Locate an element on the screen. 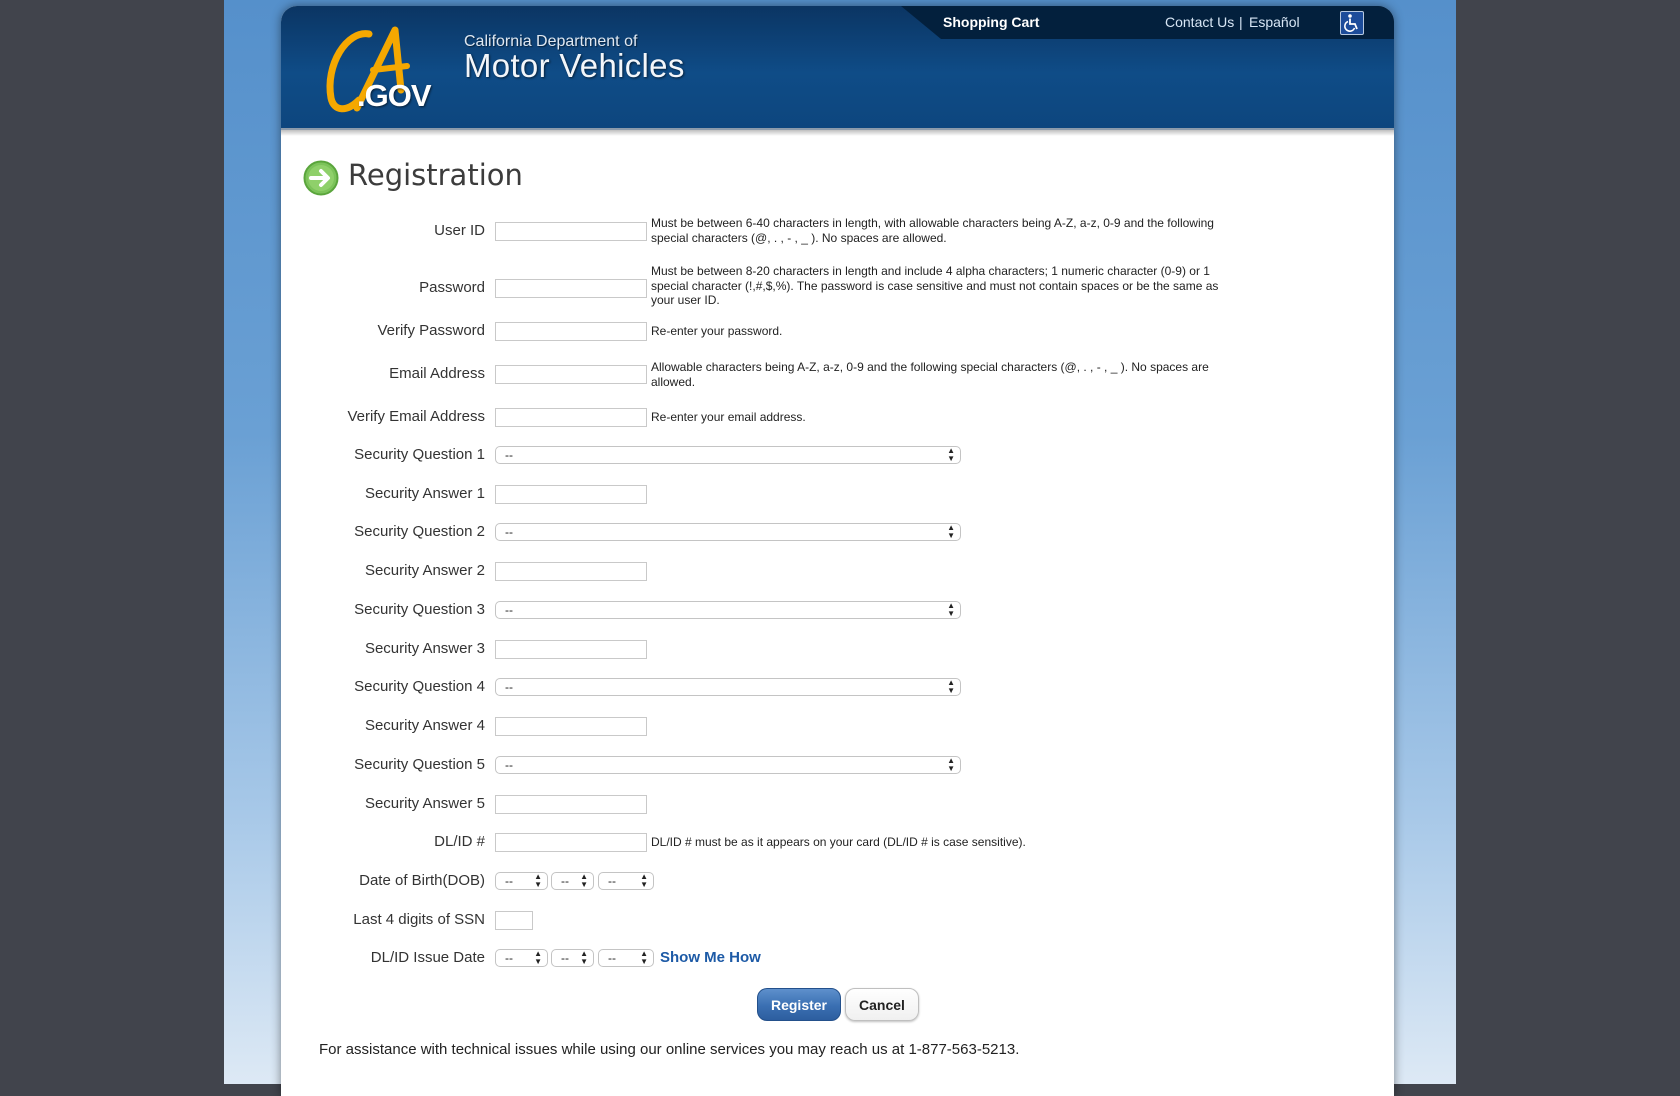  security-answer-1-input is located at coordinates (571, 494).